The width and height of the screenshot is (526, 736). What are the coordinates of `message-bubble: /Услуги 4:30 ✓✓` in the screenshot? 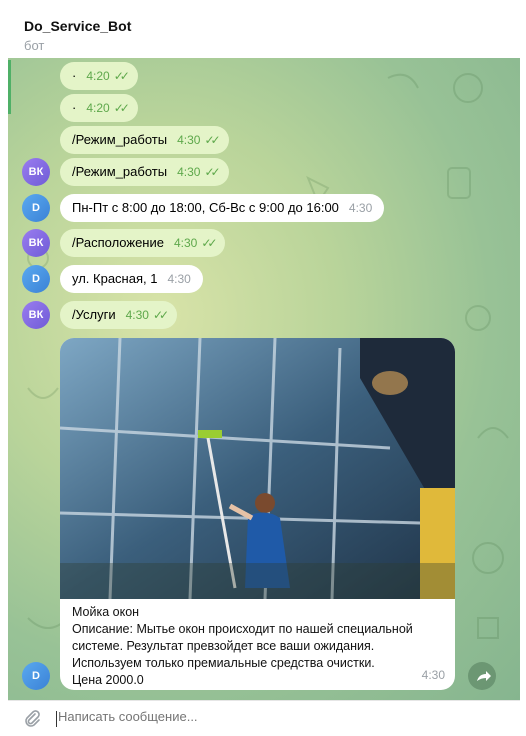 It's located at (119, 315).